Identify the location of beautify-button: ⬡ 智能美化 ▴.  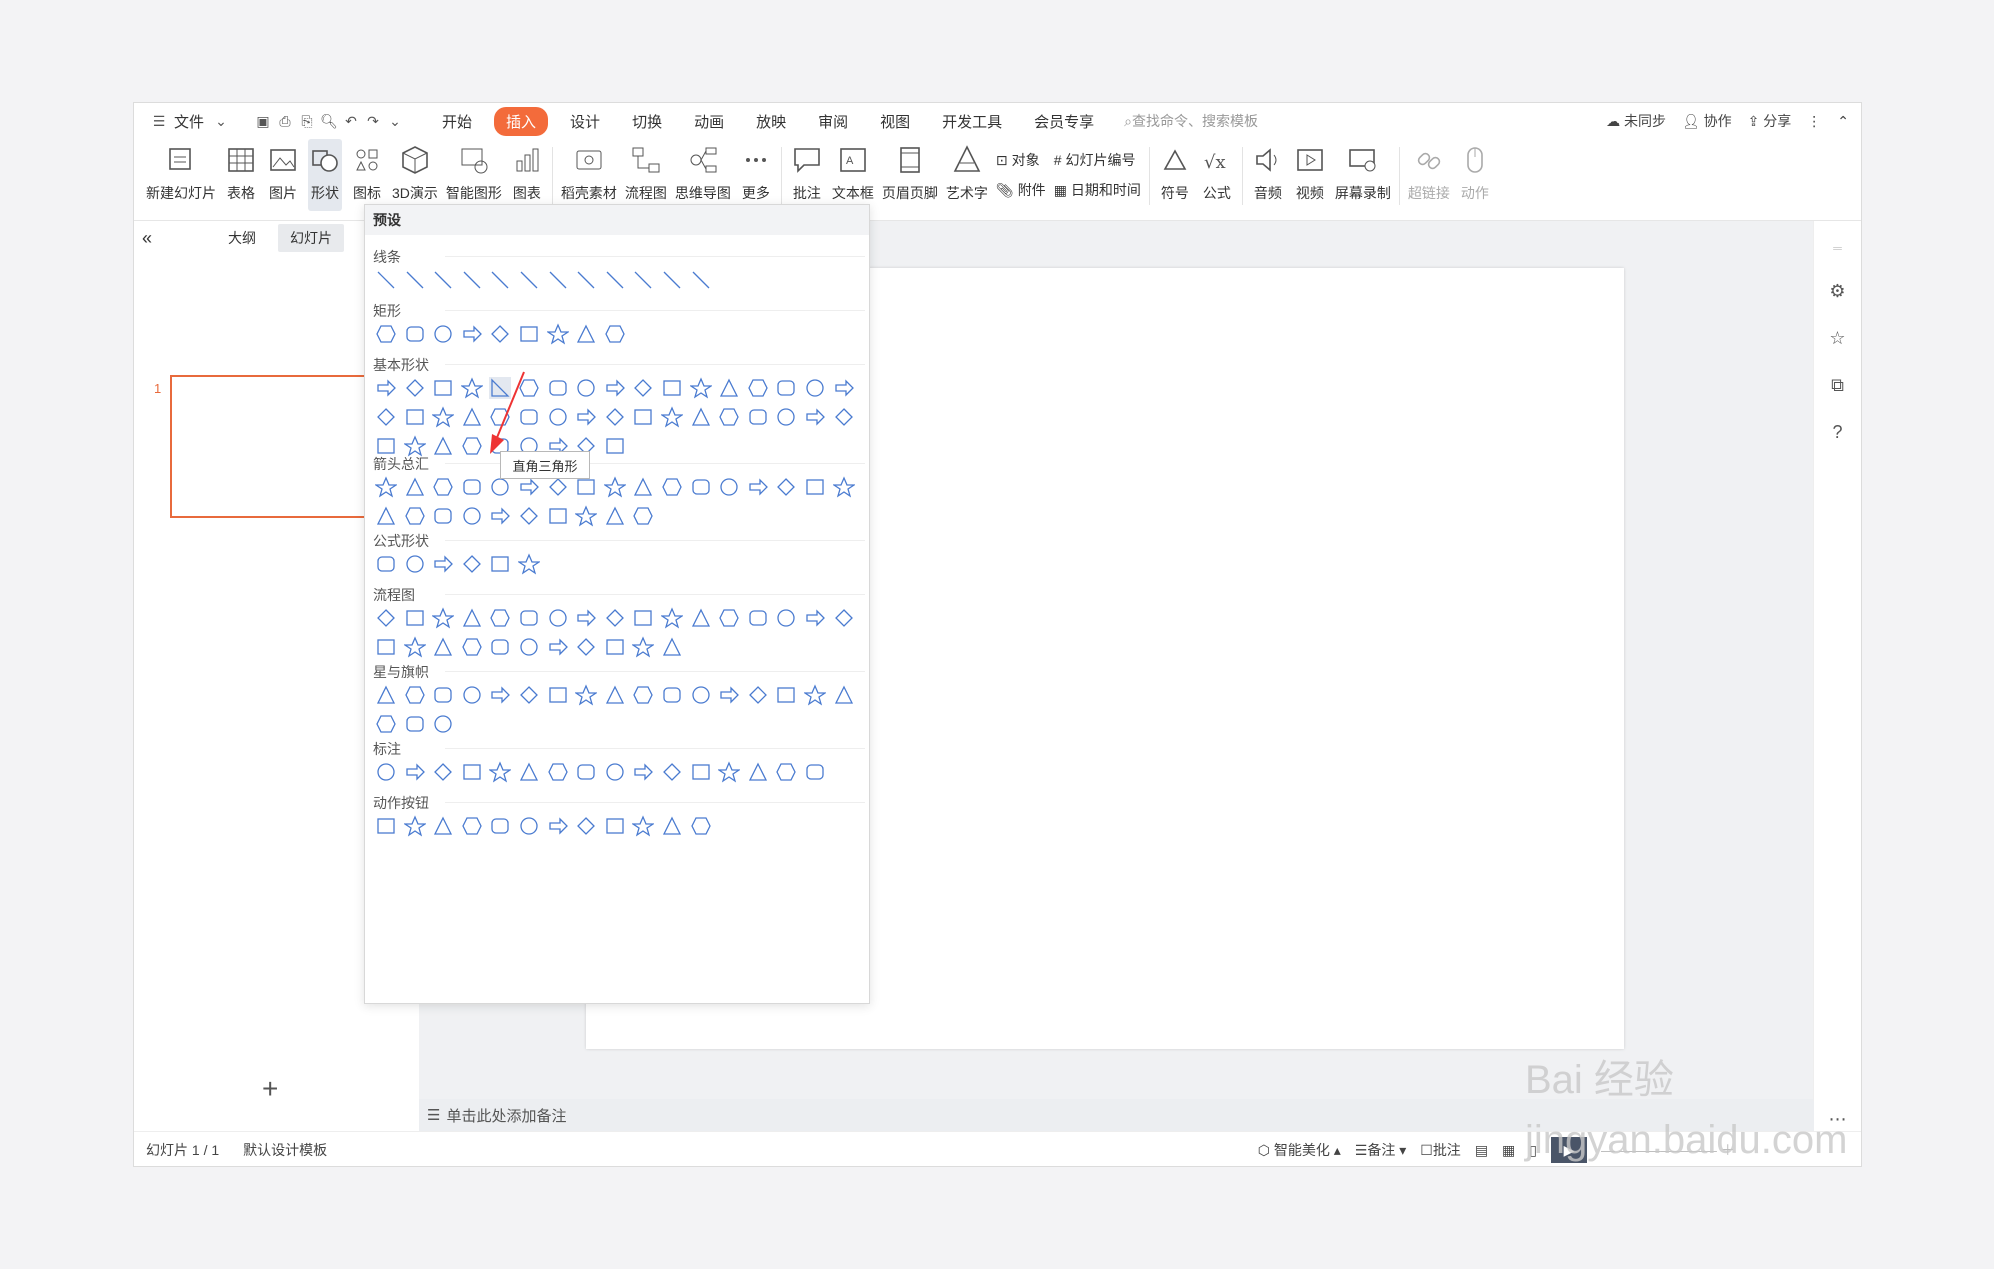
(1299, 1150).